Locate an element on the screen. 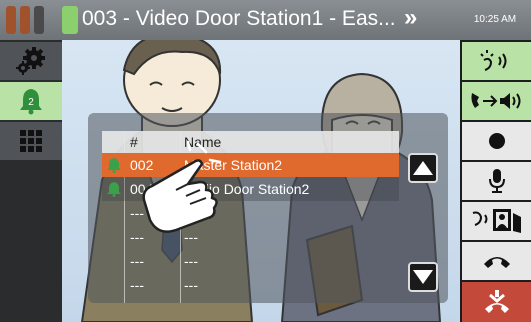  clock: 10:25 AM is located at coordinates (495, 19).